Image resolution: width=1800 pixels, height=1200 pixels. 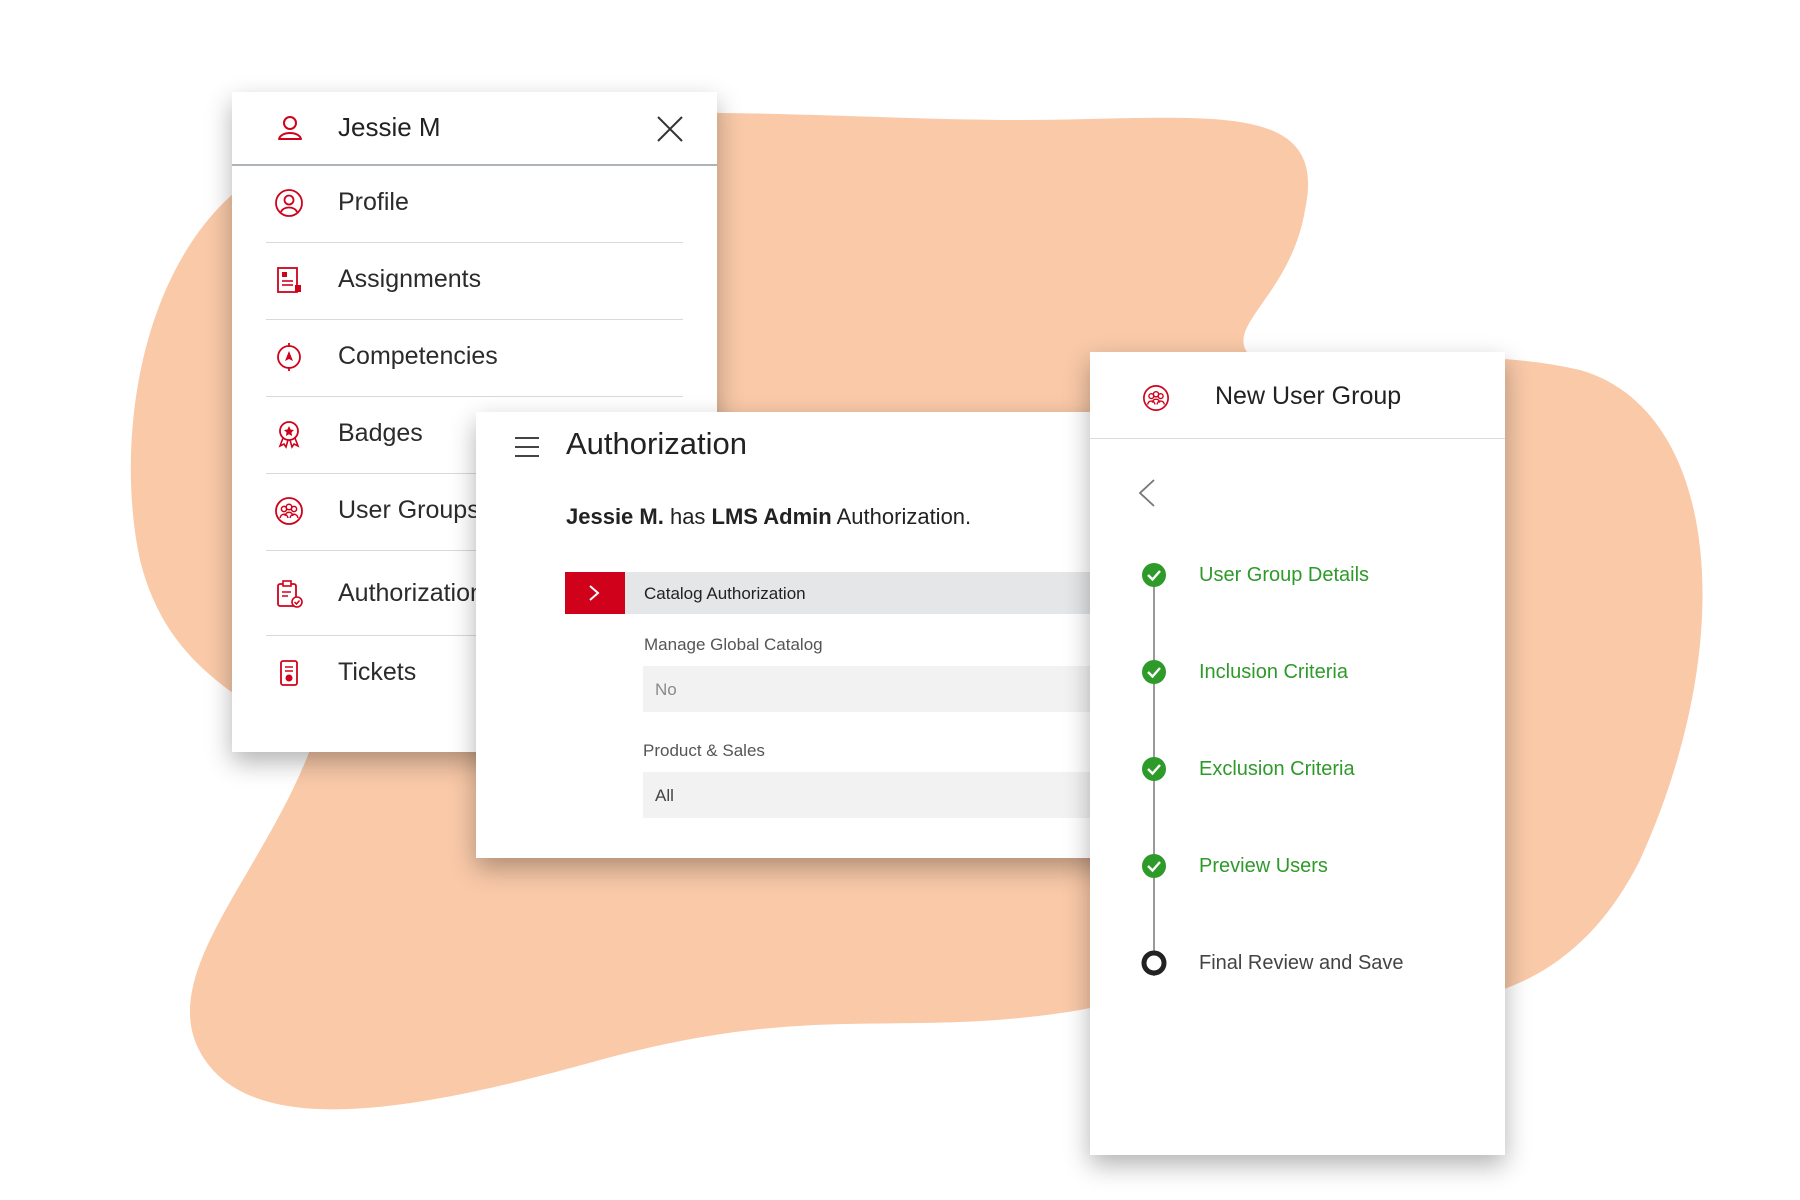 What do you see at coordinates (377, 672) in the screenshot?
I see `menu-item-label: Tickets` at bounding box center [377, 672].